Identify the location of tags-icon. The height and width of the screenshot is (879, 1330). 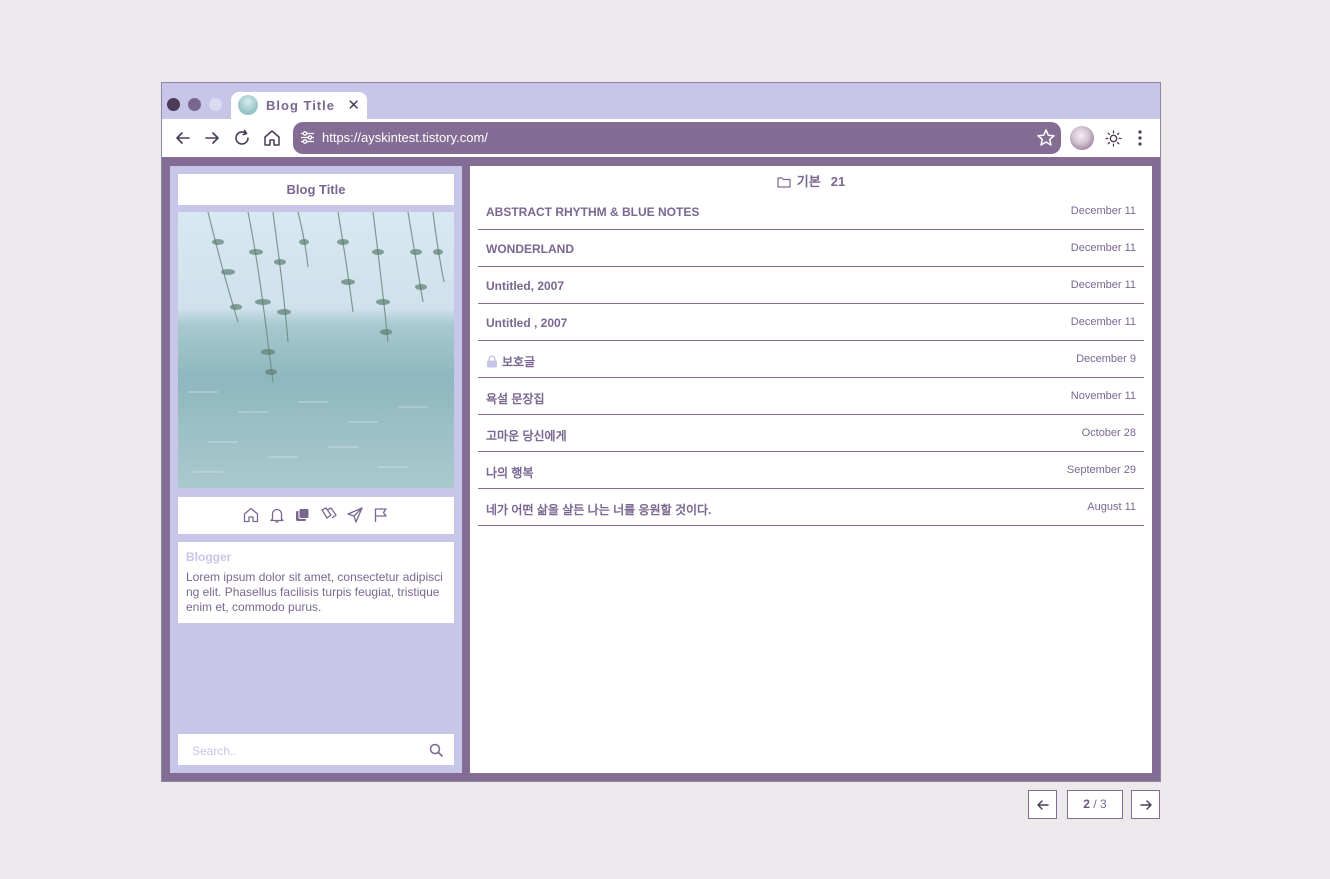
(329, 515).